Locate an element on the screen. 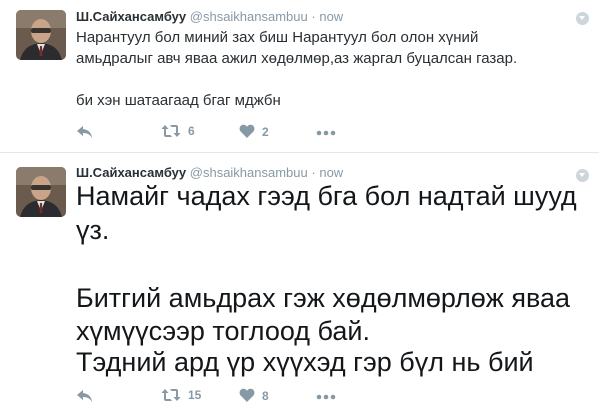 Image resolution: width=599 pixels, height=418 pixels. tweet-text-line: би хэн шатаагаад бгаг мджбн is located at coordinates (178, 100).